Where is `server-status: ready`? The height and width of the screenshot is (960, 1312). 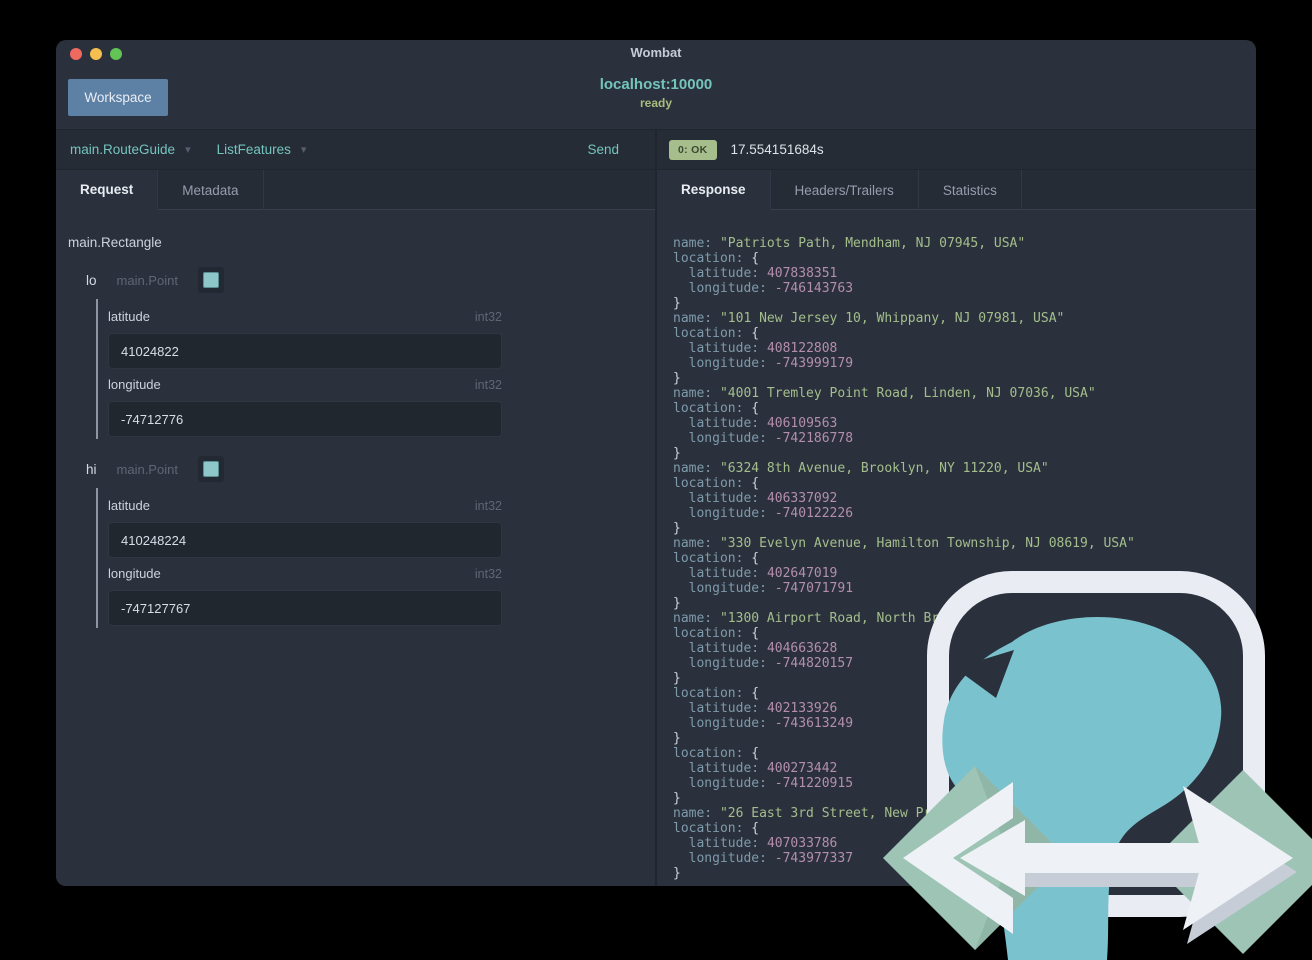 server-status: ready is located at coordinates (656, 103).